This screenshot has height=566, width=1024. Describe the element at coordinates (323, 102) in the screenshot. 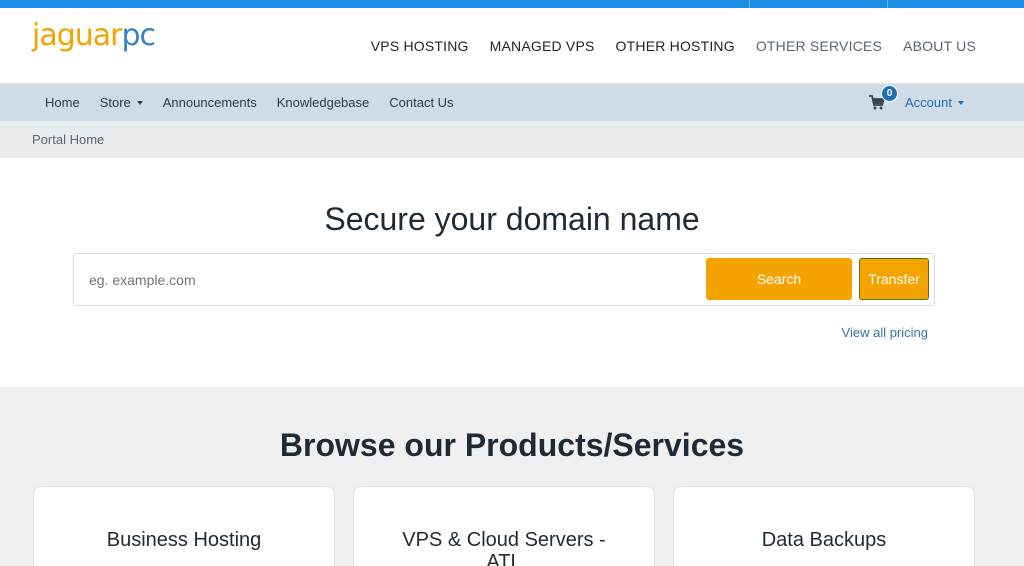

I see `subnav-knowledgebase: Knowledgebase` at that location.